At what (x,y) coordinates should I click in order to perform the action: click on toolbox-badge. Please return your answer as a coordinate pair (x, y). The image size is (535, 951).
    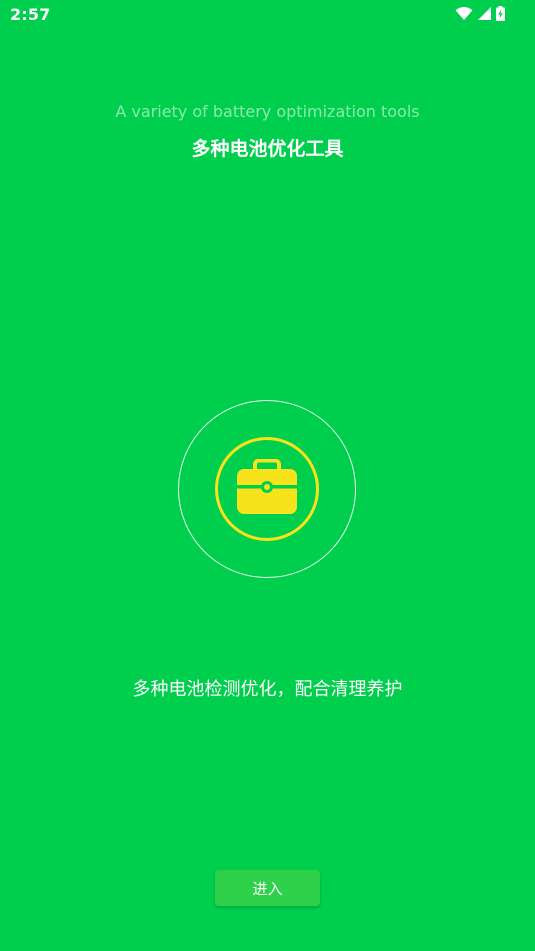
    Looking at the image, I should click on (267, 489).